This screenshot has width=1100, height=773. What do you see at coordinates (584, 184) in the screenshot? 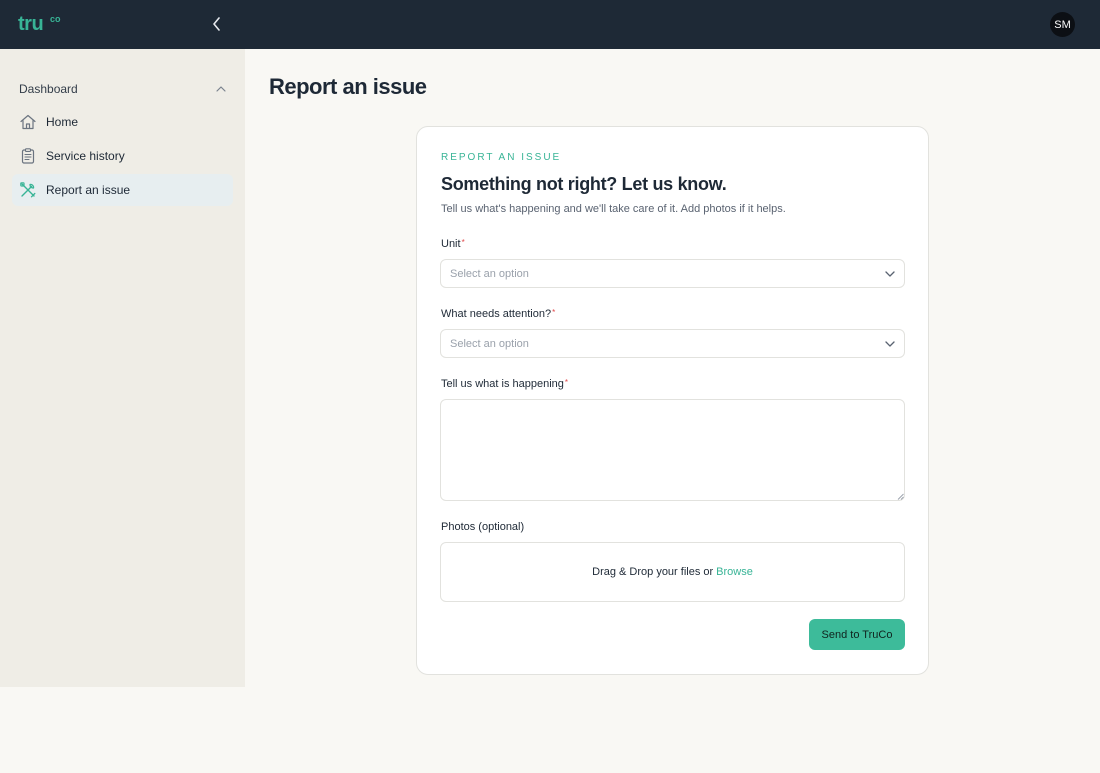
I see `form-headline: Something not right? Let us know.` at bounding box center [584, 184].